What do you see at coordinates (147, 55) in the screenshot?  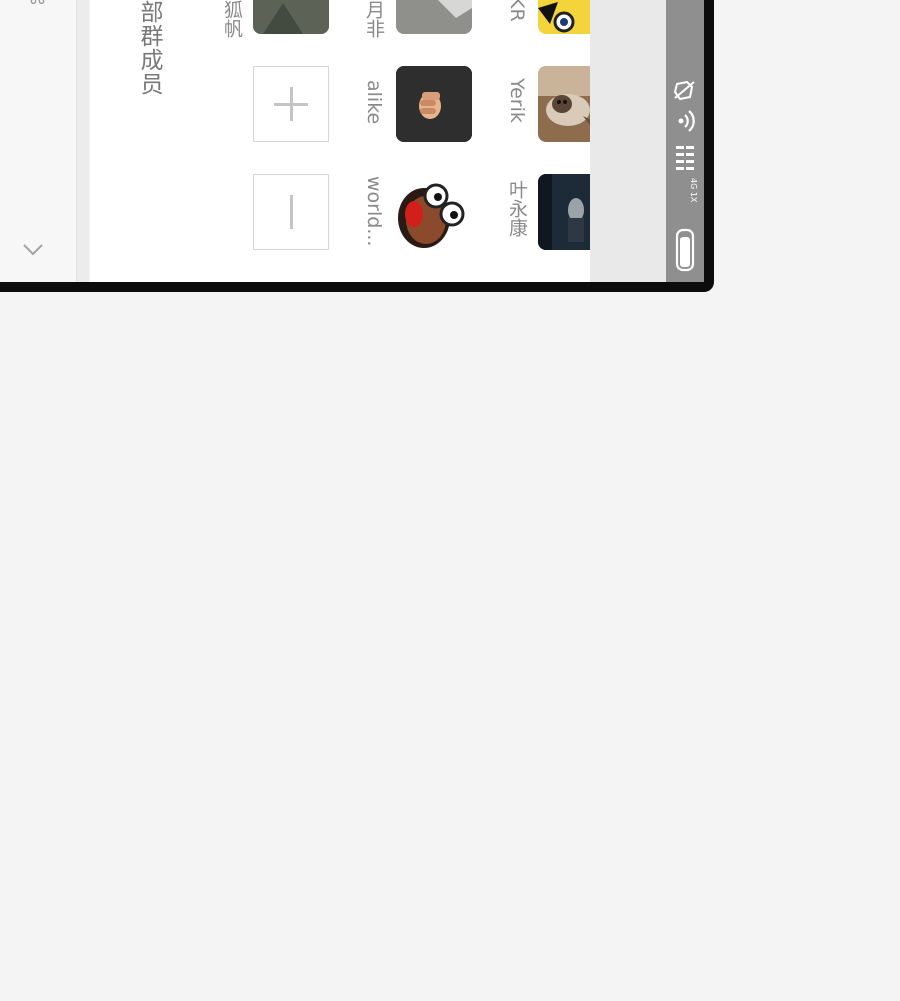 I see `all-members-title: 部群成员` at bounding box center [147, 55].